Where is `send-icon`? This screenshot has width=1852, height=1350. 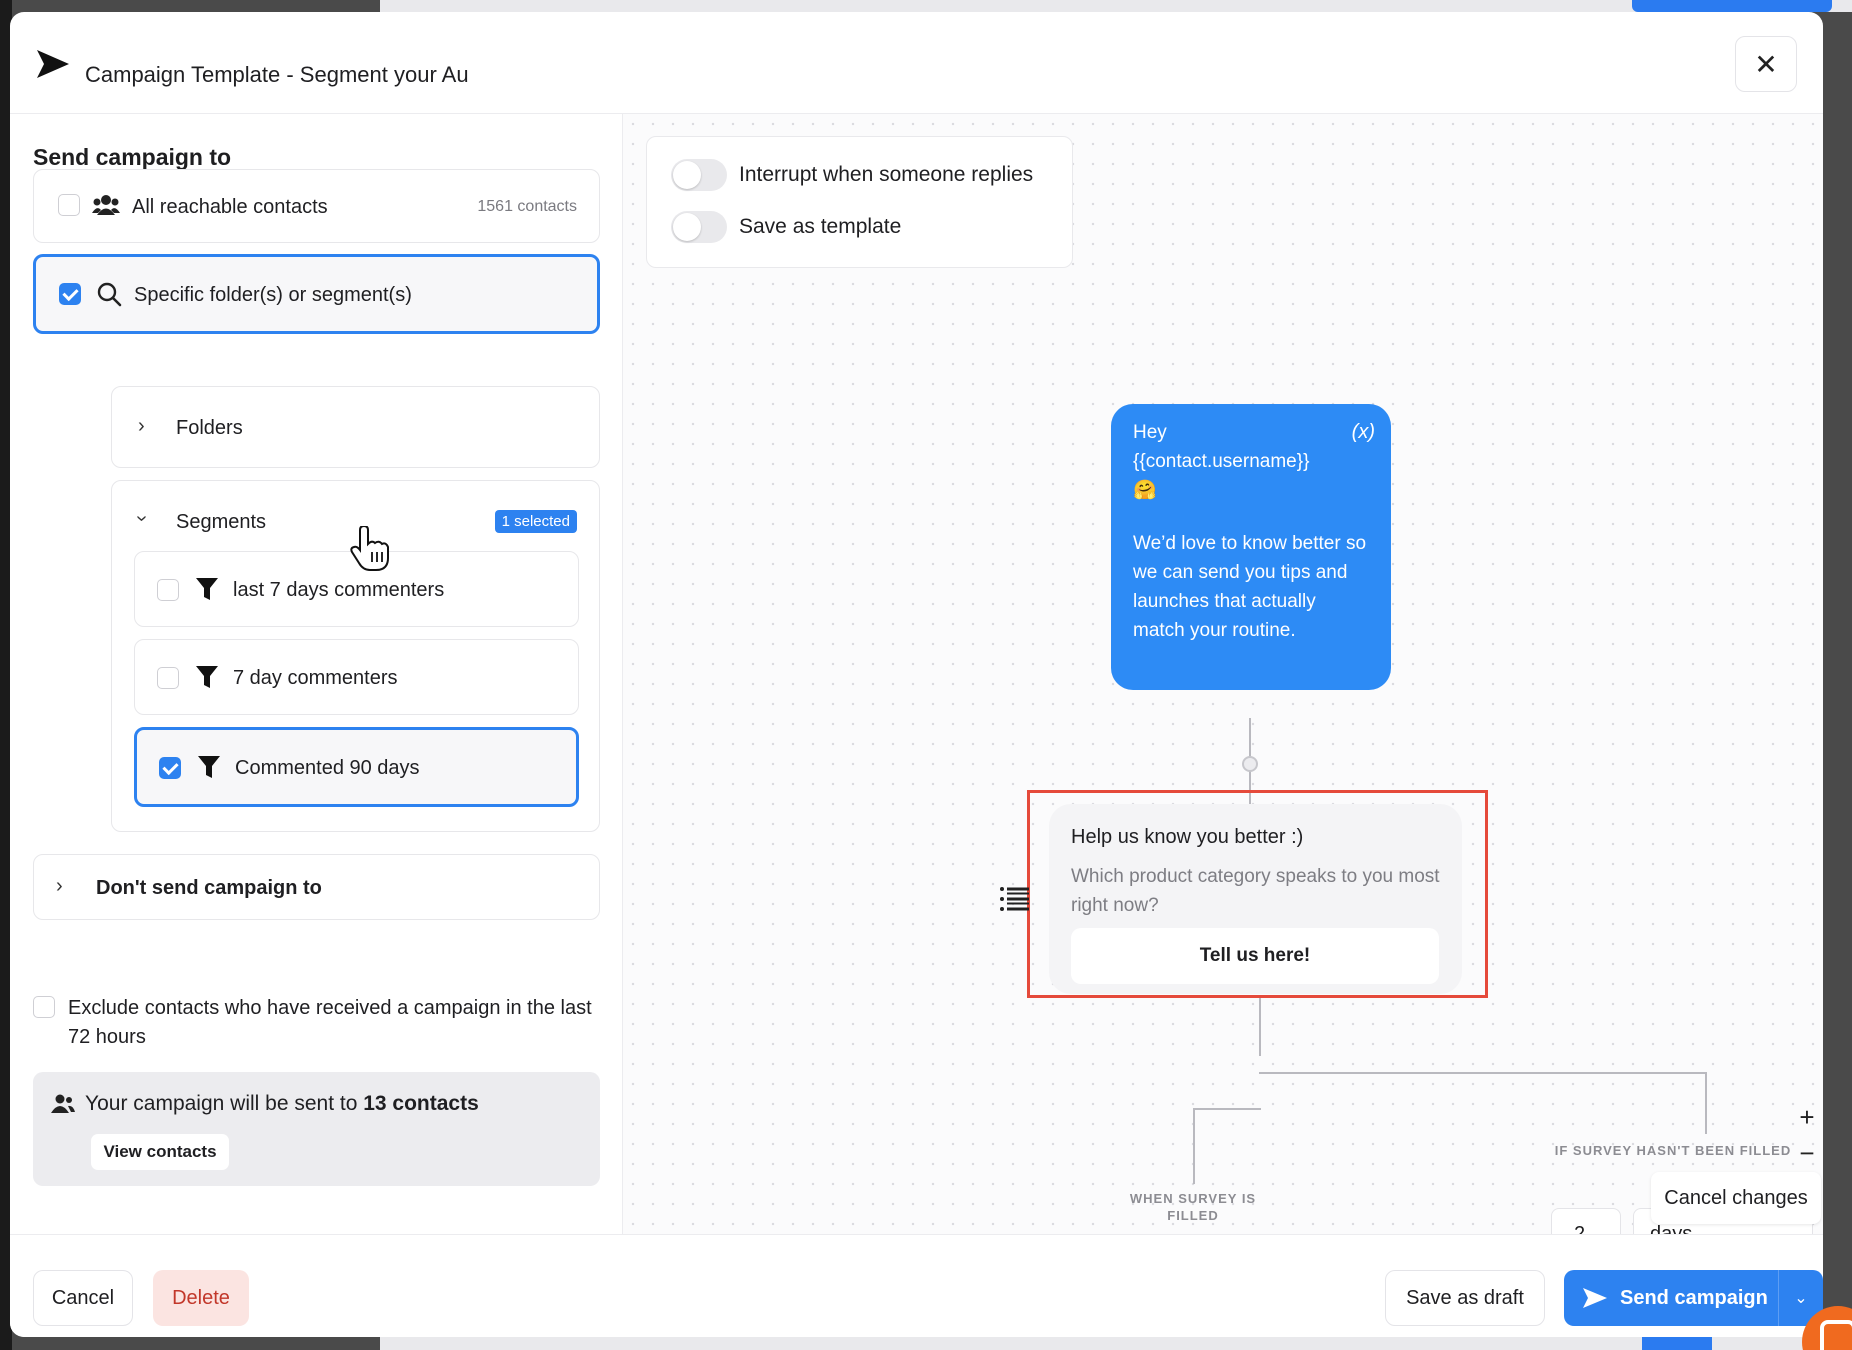 send-icon is located at coordinates (1595, 1298).